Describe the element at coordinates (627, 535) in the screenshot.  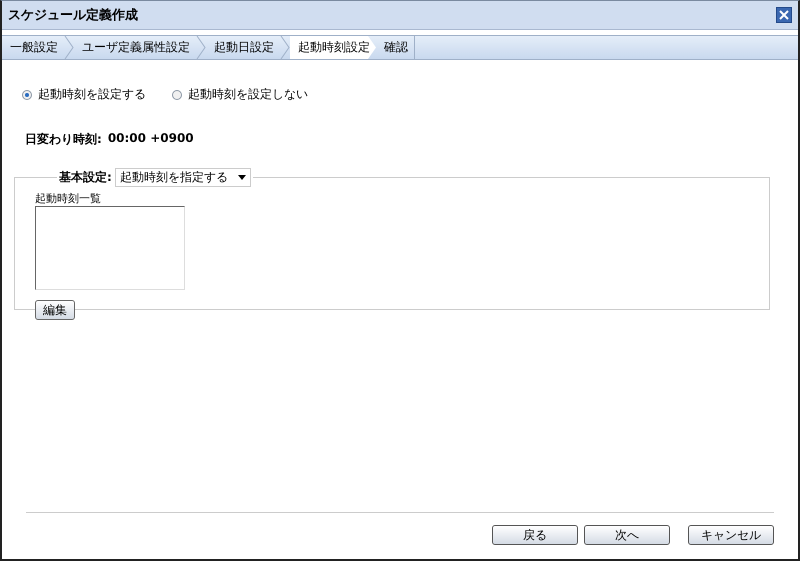
I see `dialog-button: 次へ` at that location.